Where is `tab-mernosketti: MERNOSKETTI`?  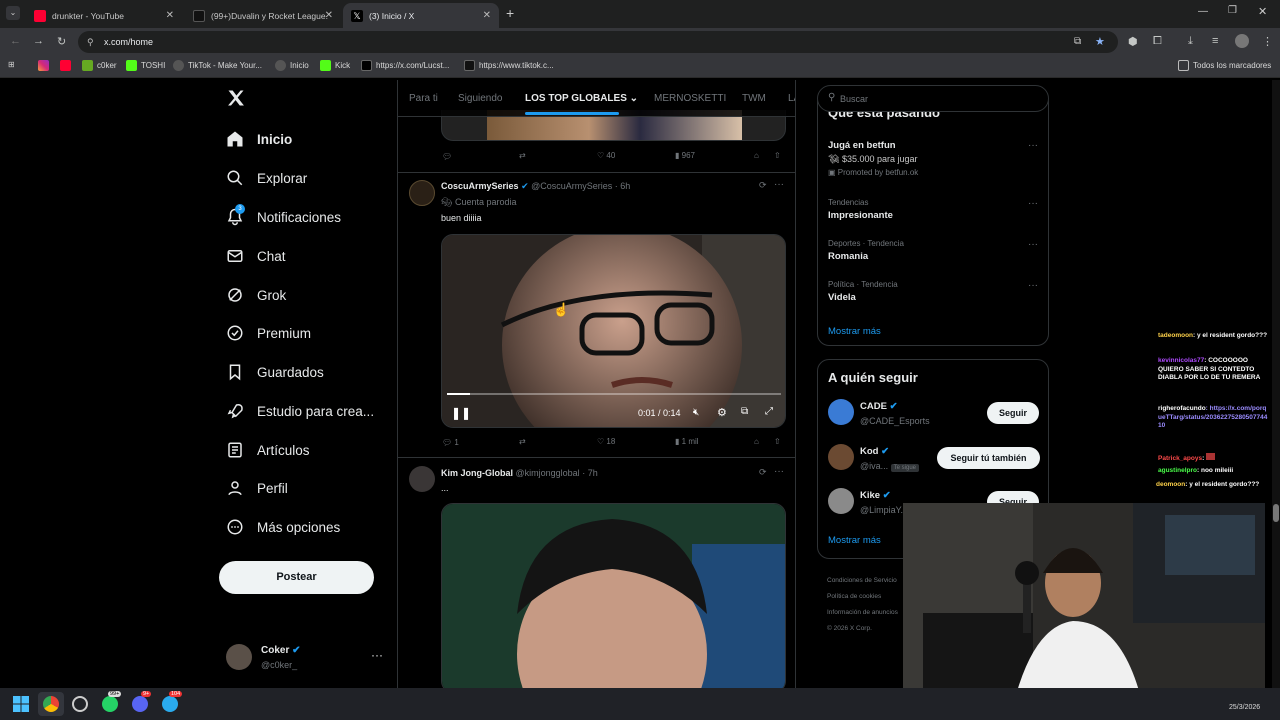
tab-mernosketti: MERNOSKETTI is located at coordinates (690, 98).